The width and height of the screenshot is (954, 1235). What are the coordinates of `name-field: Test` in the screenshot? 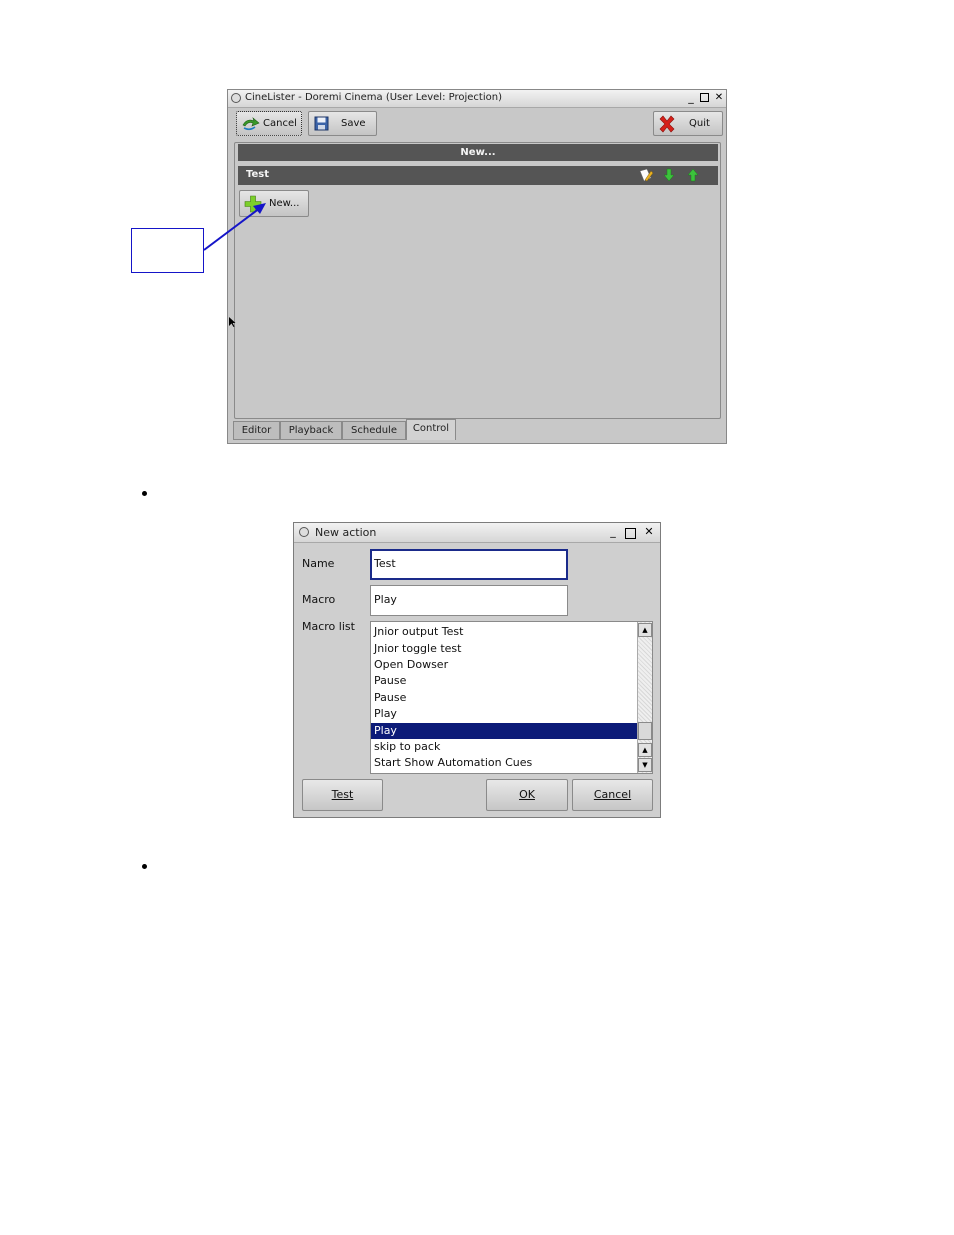 It's located at (469, 564).